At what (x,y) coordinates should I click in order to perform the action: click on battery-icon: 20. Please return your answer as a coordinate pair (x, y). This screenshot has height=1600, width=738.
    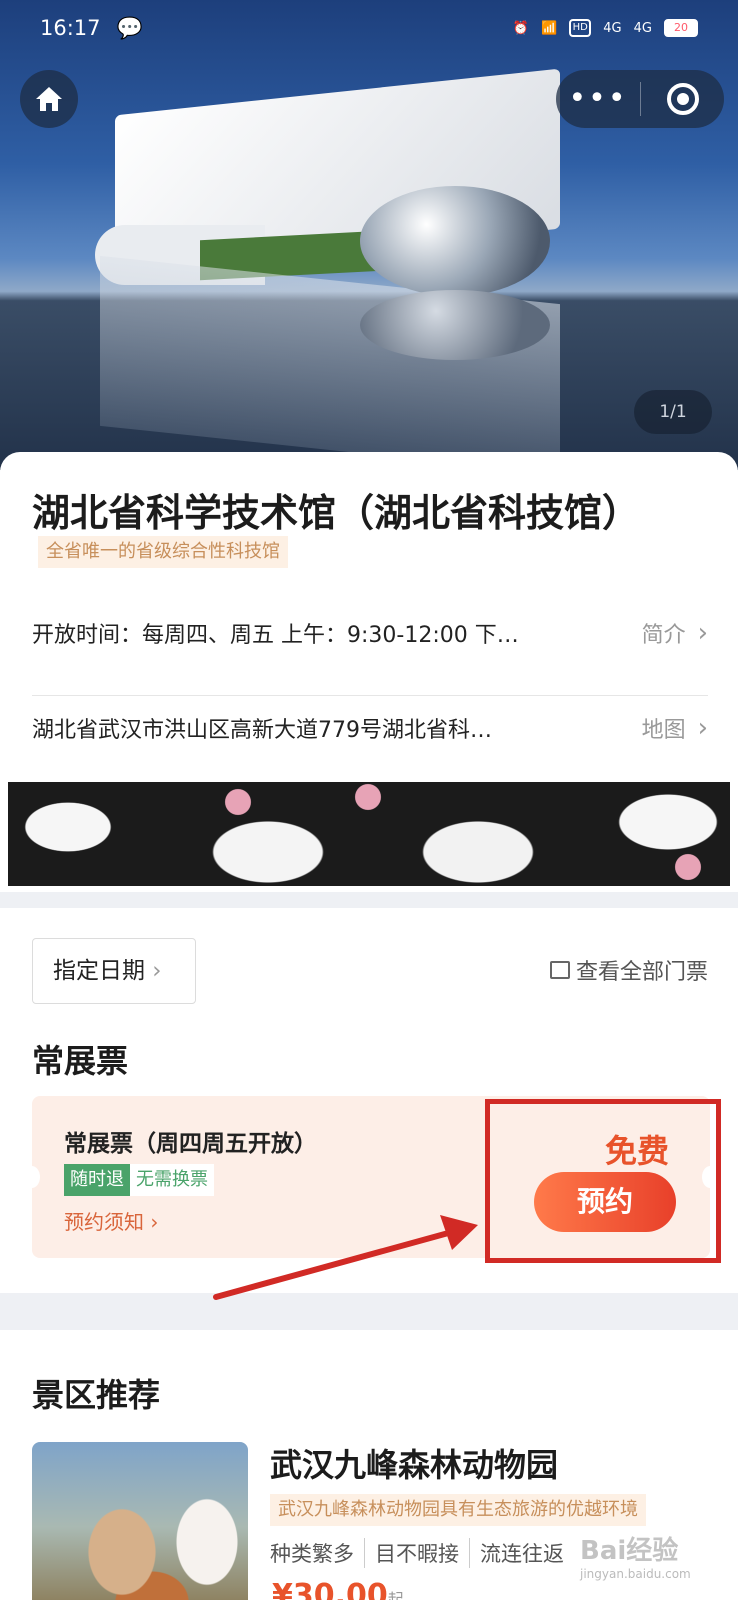
    Looking at the image, I should click on (681, 28).